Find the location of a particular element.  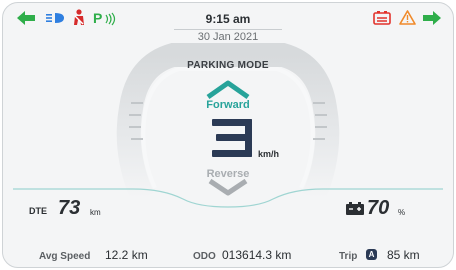

avg-speed-value: 12.2 km is located at coordinates (126, 255).